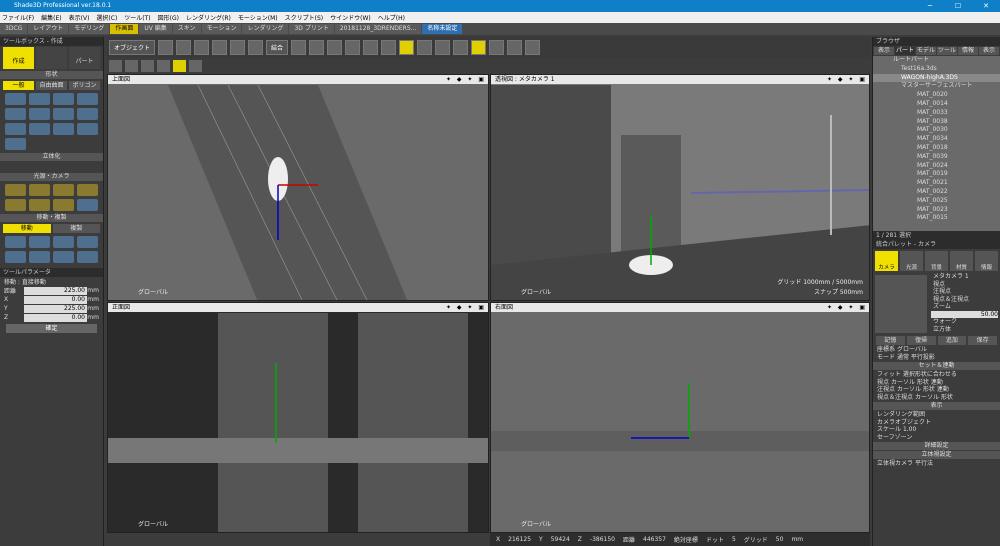  What do you see at coordinates (238, 47) in the screenshot?
I see `undo-icon` at bounding box center [238, 47].